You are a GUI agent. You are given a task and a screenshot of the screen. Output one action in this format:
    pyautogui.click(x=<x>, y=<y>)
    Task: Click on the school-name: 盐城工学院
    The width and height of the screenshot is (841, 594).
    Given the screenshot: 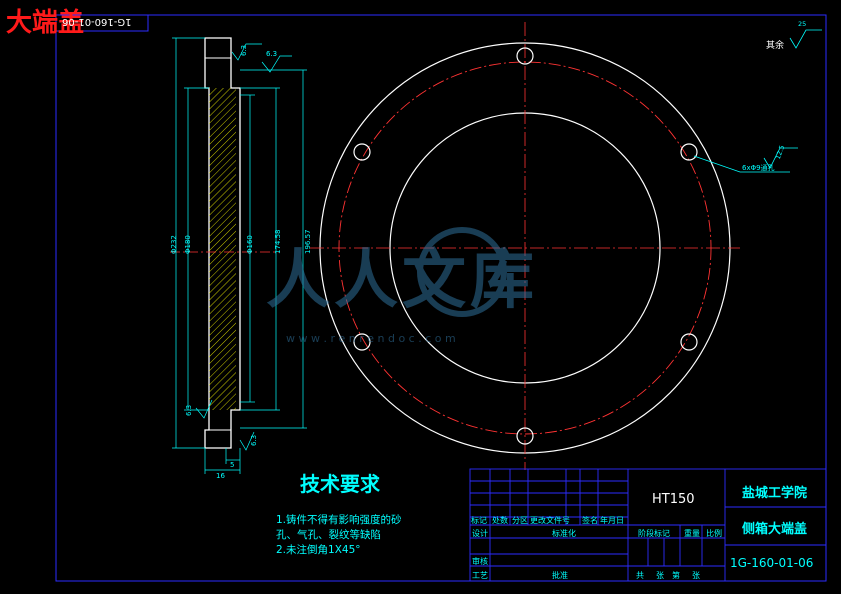 What is the action you would take?
    pyautogui.click(x=775, y=493)
    